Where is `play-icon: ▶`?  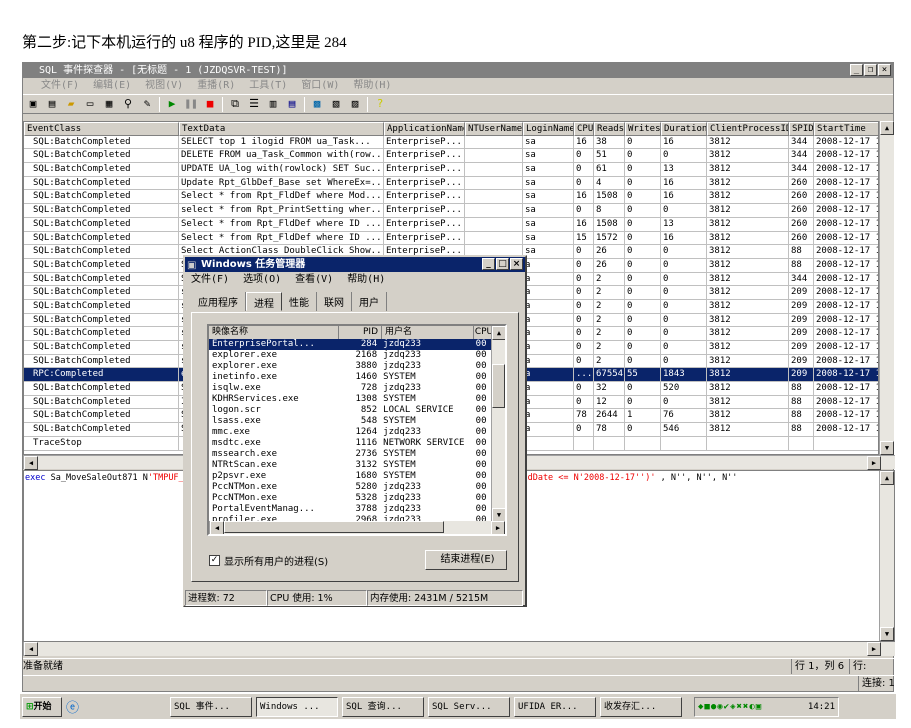 play-icon: ▶ is located at coordinates (172, 104).